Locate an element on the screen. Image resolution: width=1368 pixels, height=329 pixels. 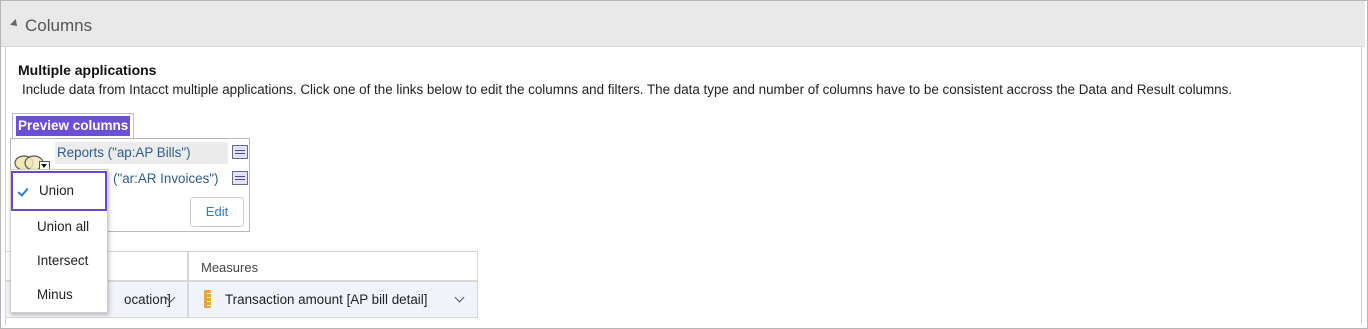
menu-item-intersect: Intersect is located at coordinates (59, 261).